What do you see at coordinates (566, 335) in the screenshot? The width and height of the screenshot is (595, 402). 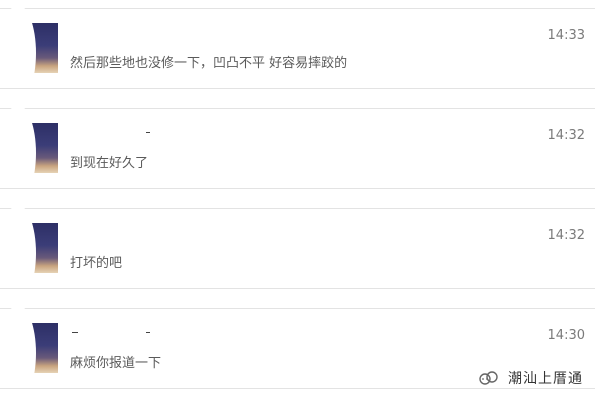 I see `message-time: 14:30` at bounding box center [566, 335].